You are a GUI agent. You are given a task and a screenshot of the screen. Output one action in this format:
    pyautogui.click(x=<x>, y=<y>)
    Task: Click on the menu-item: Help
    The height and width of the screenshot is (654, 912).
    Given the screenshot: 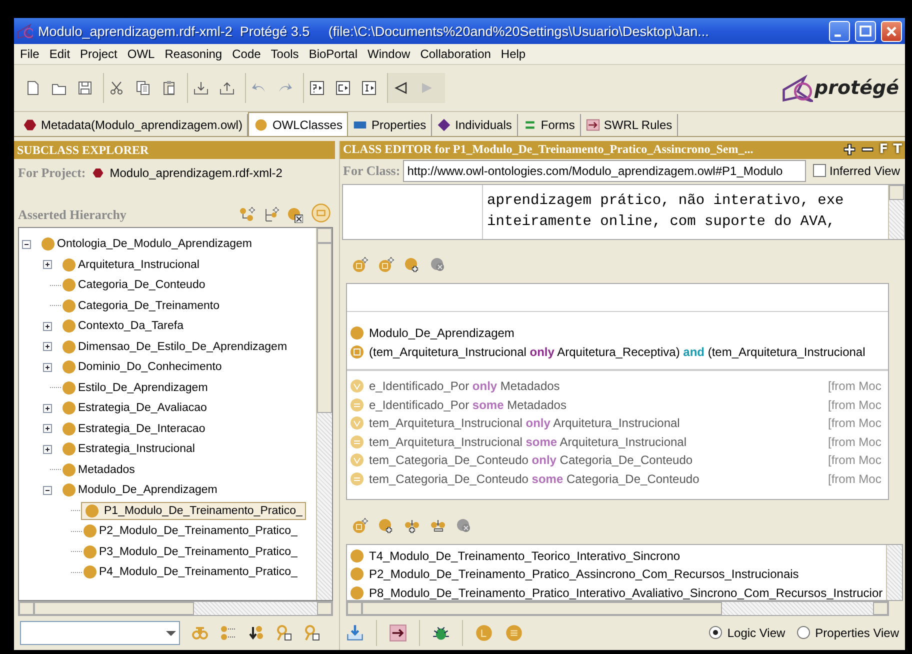 What is the action you would take?
    pyautogui.click(x=513, y=54)
    